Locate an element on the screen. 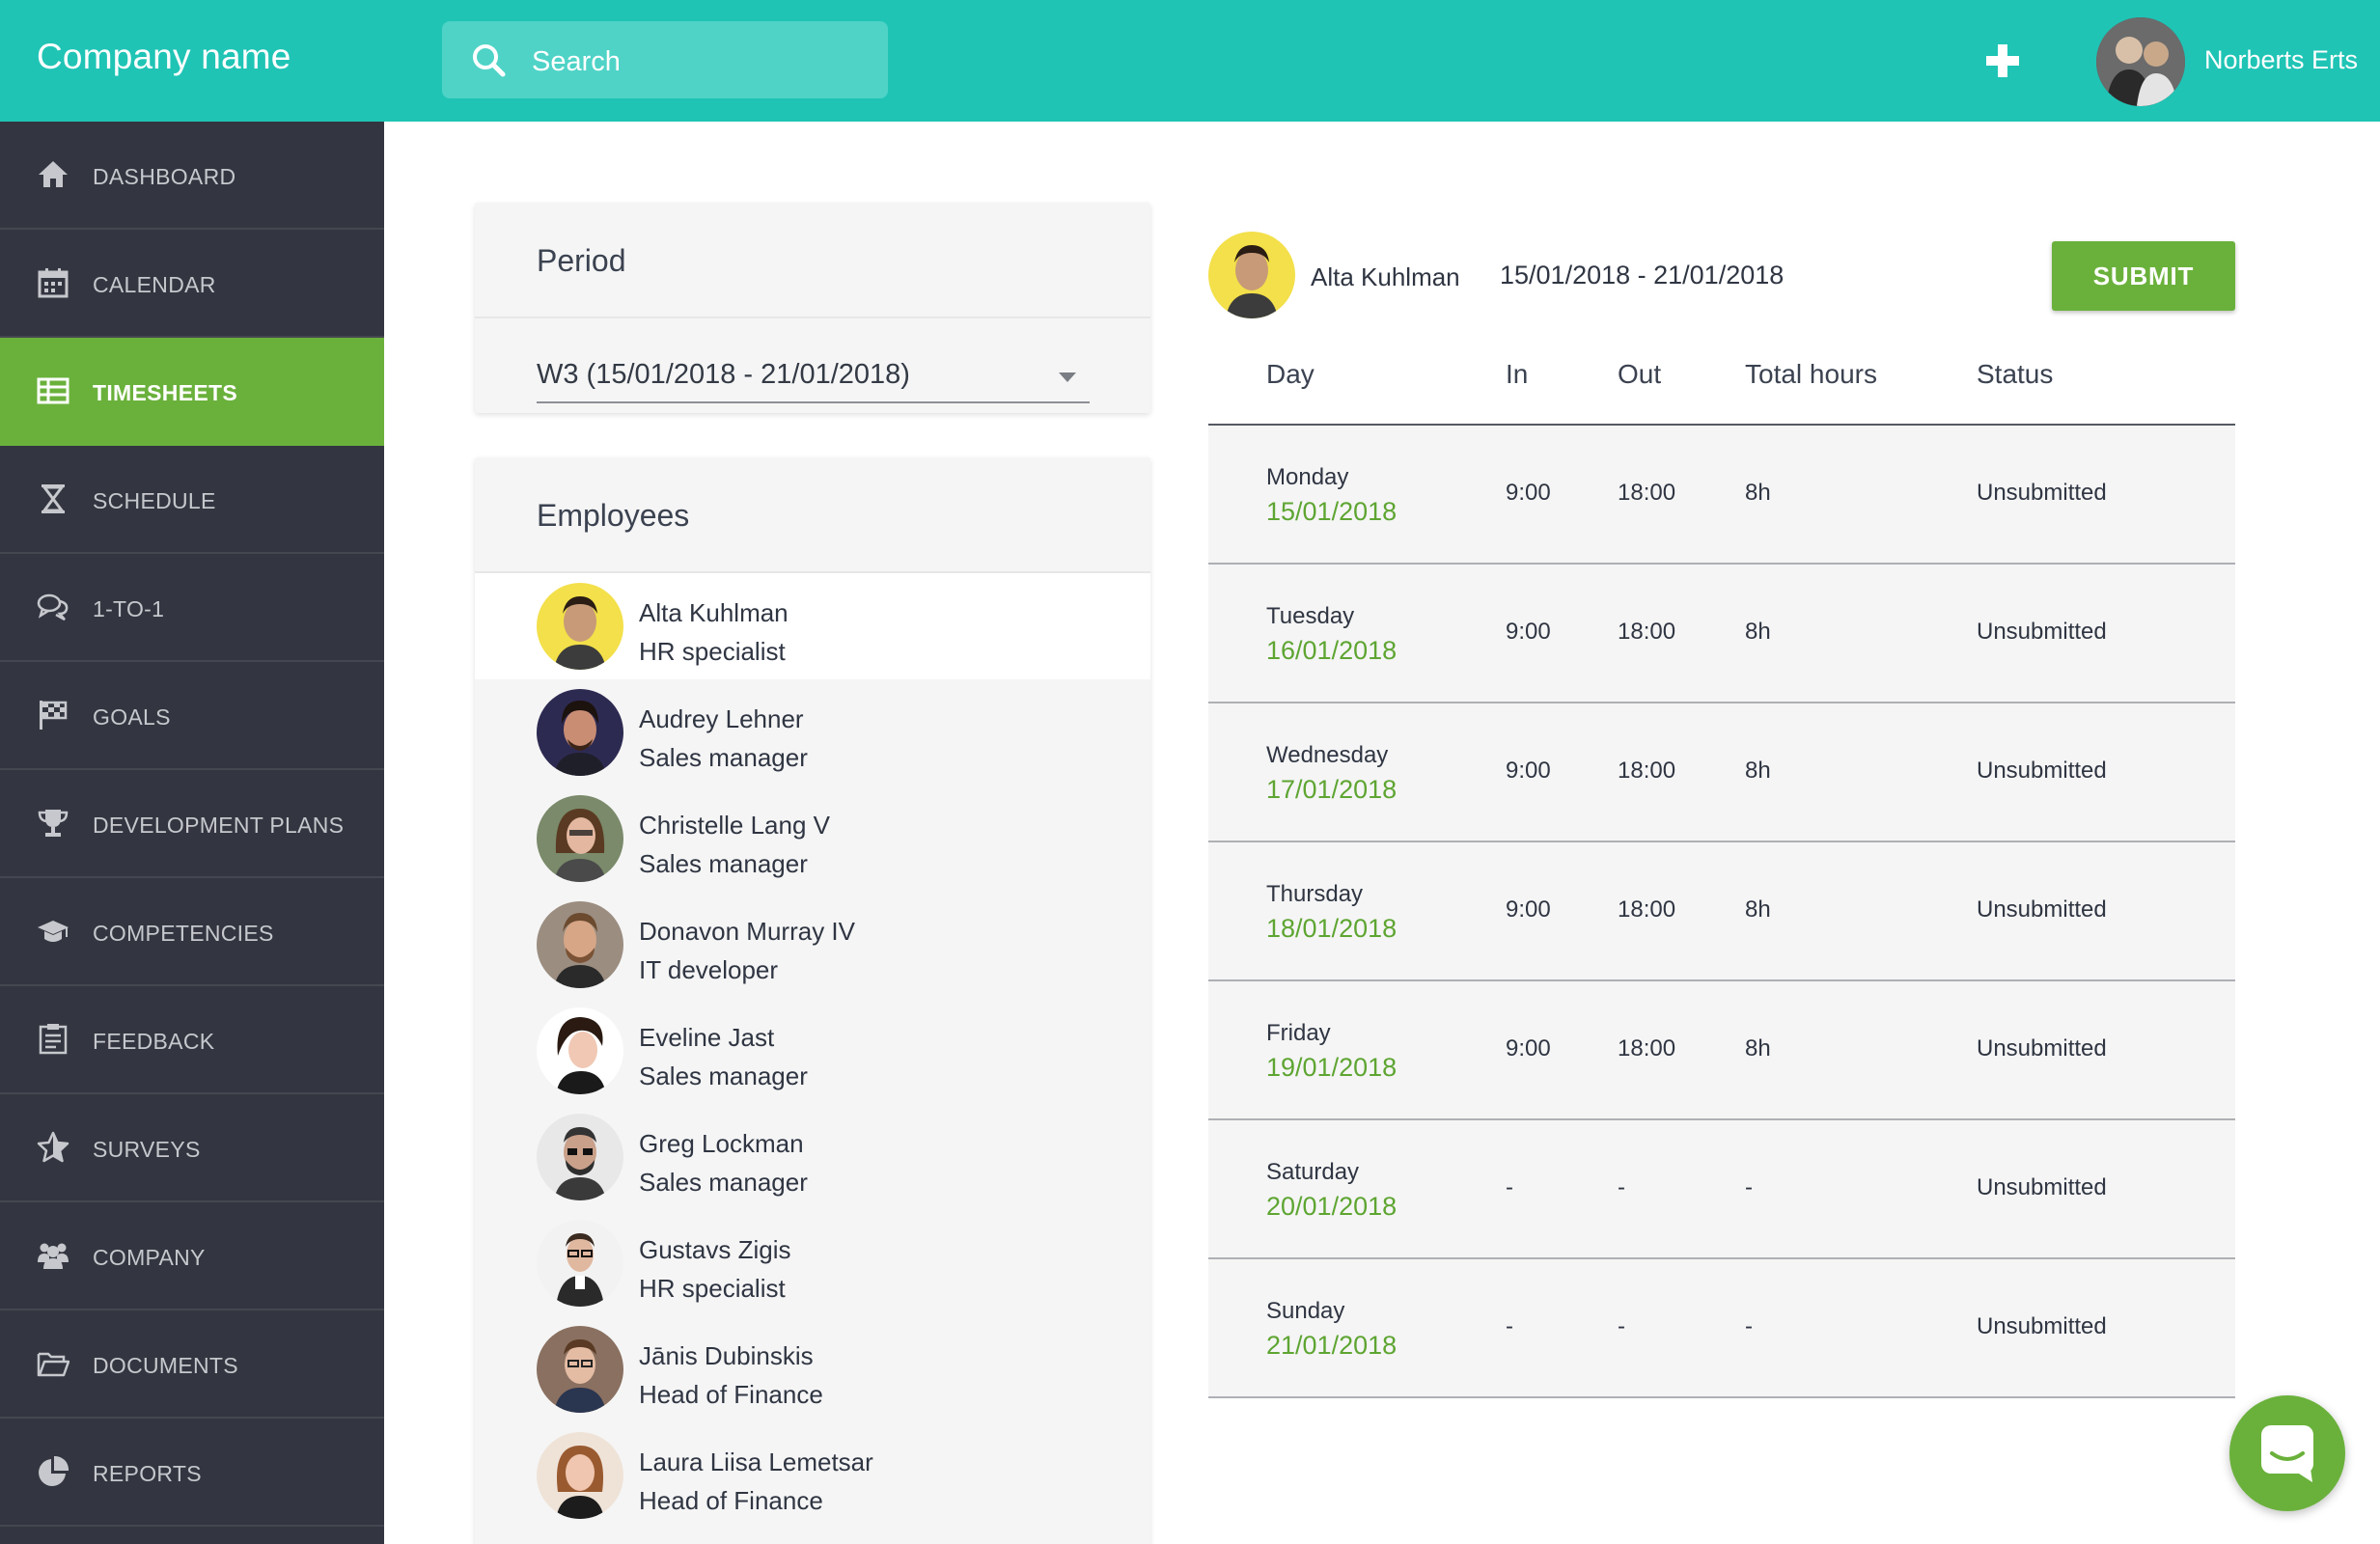 The image size is (2380, 1544). employee-item: Alta Kuhlman HR specialist is located at coordinates (813, 626).